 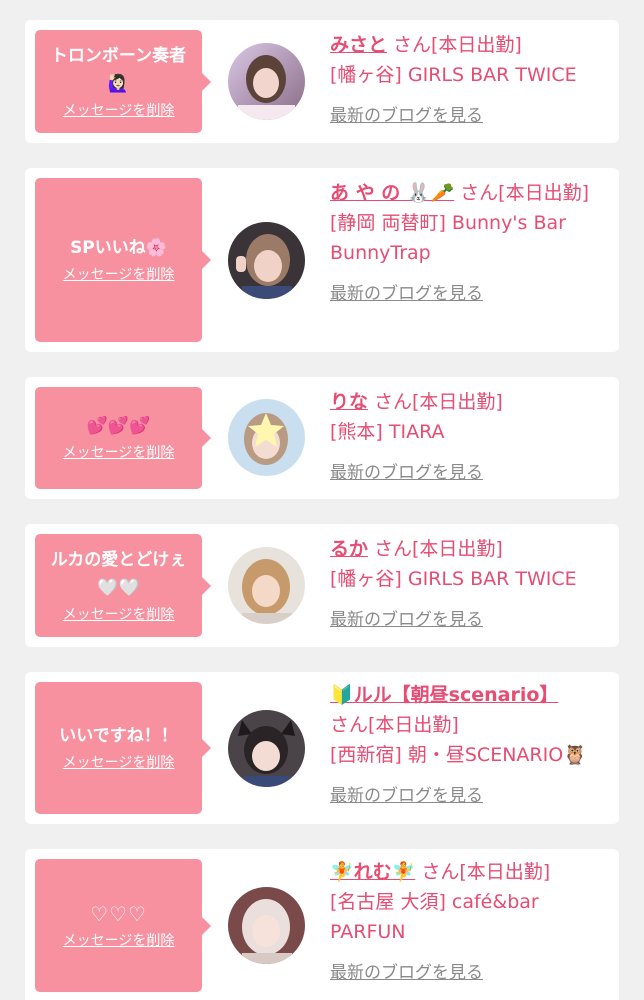 What do you see at coordinates (465, 437) in the screenshot?
I see `cast-info: りな さん[本日出勤] [熊本] TIARA 最新のブログを見る` at bounding box center [465, 437].